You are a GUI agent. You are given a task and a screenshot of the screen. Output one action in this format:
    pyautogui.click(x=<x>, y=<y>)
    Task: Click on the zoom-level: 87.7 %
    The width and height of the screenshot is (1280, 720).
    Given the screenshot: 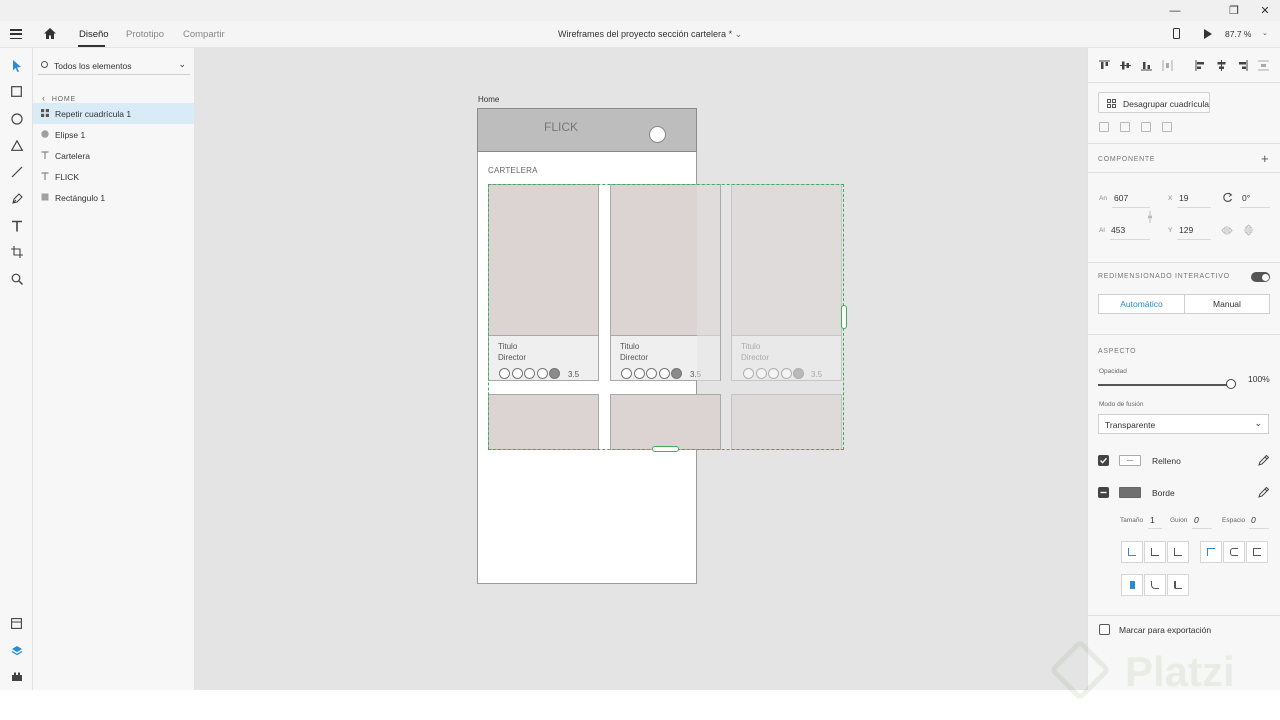 What is the action you would take?
    pyautogui.click(x=1238, y=34)
    